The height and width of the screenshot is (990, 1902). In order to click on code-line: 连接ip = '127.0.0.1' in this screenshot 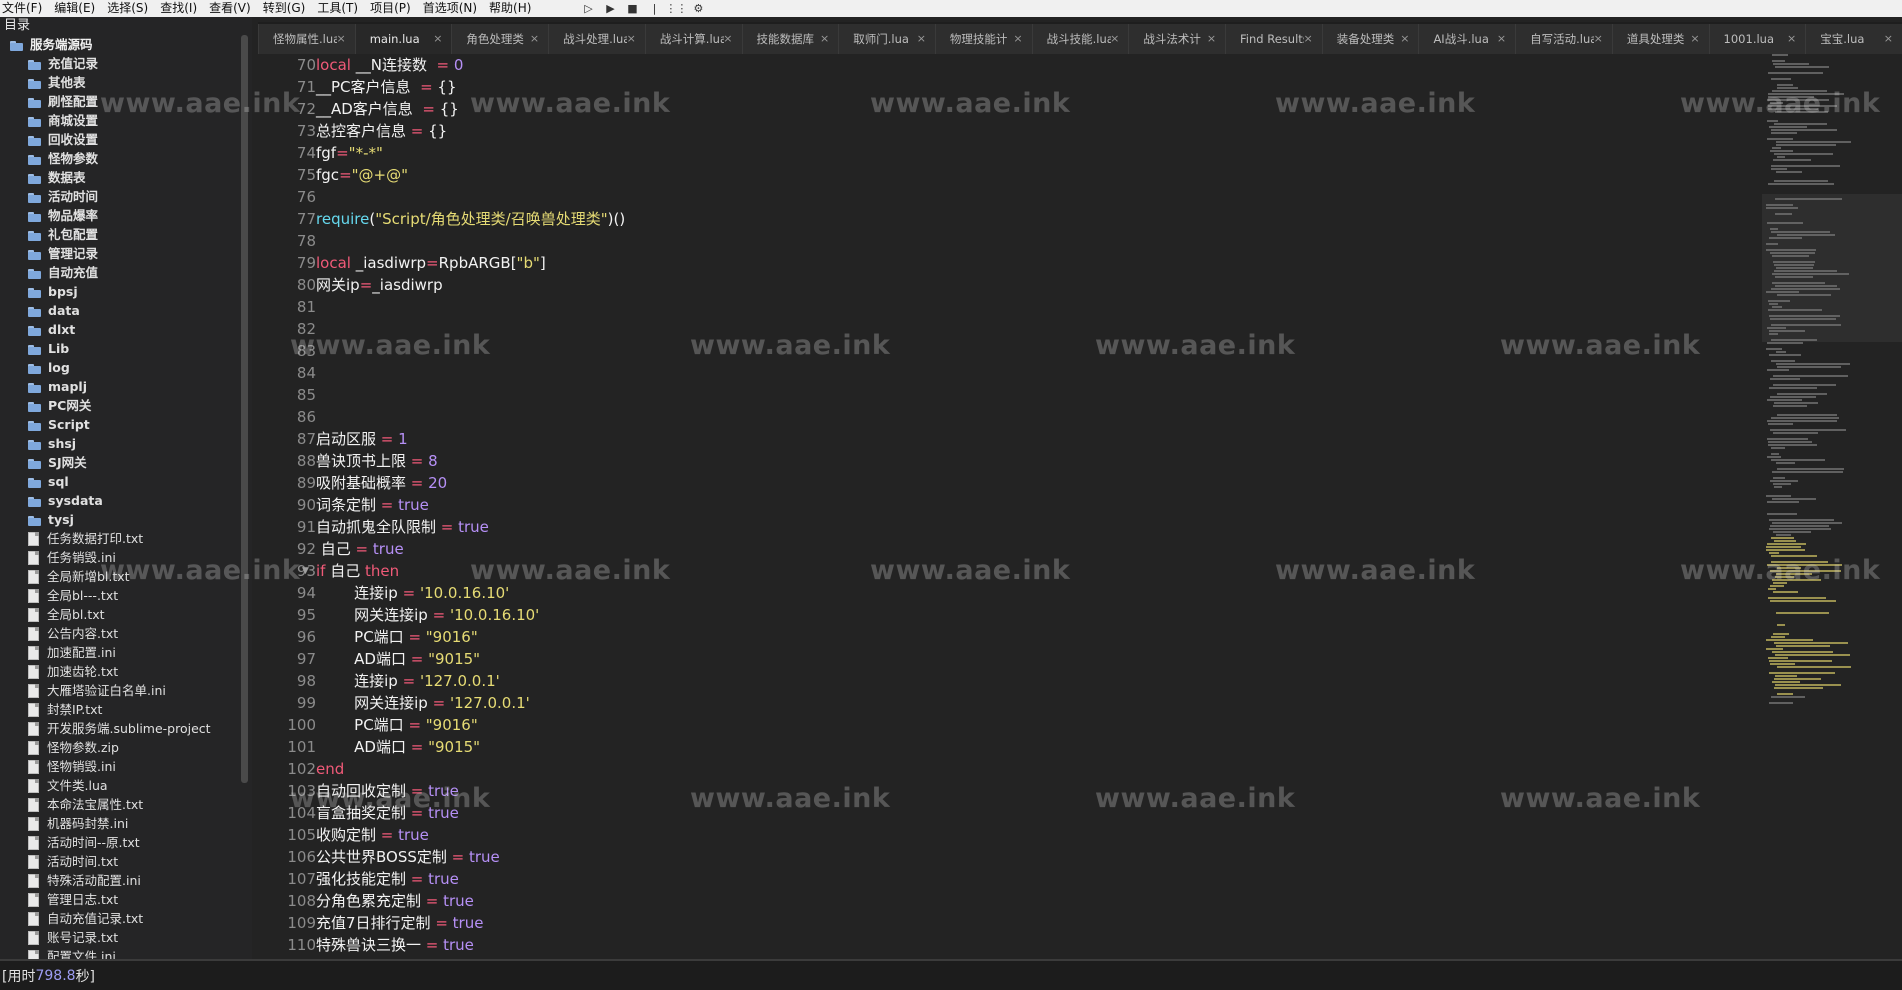, I will do `click(470, 681)`.